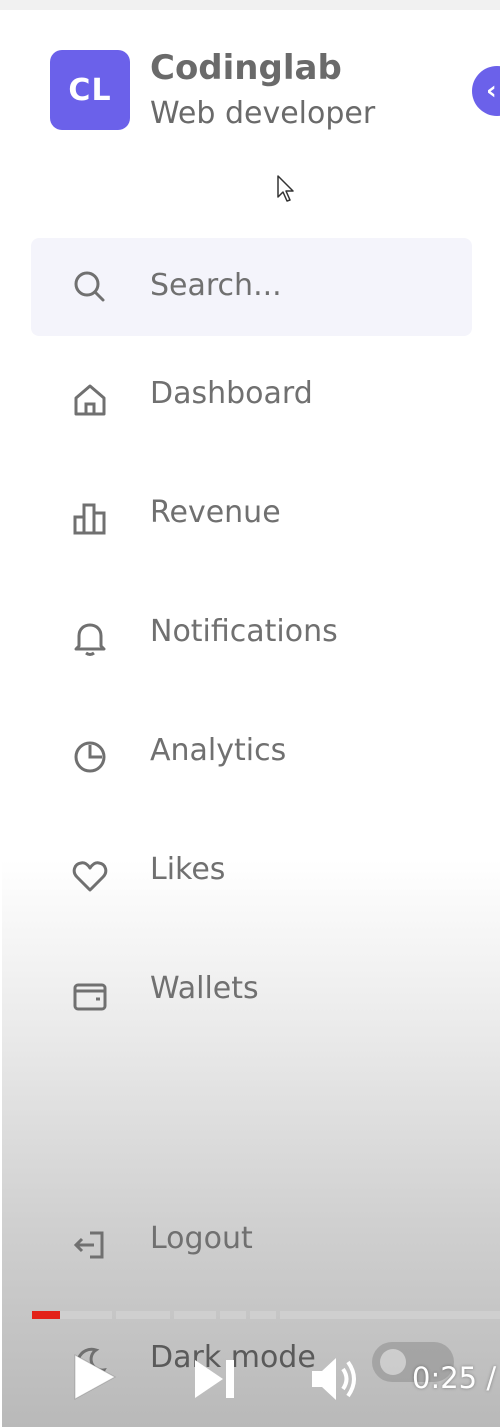 The height and width of the screenshot is (1427, 500). I want to click on play-button, so click(95, 1377).